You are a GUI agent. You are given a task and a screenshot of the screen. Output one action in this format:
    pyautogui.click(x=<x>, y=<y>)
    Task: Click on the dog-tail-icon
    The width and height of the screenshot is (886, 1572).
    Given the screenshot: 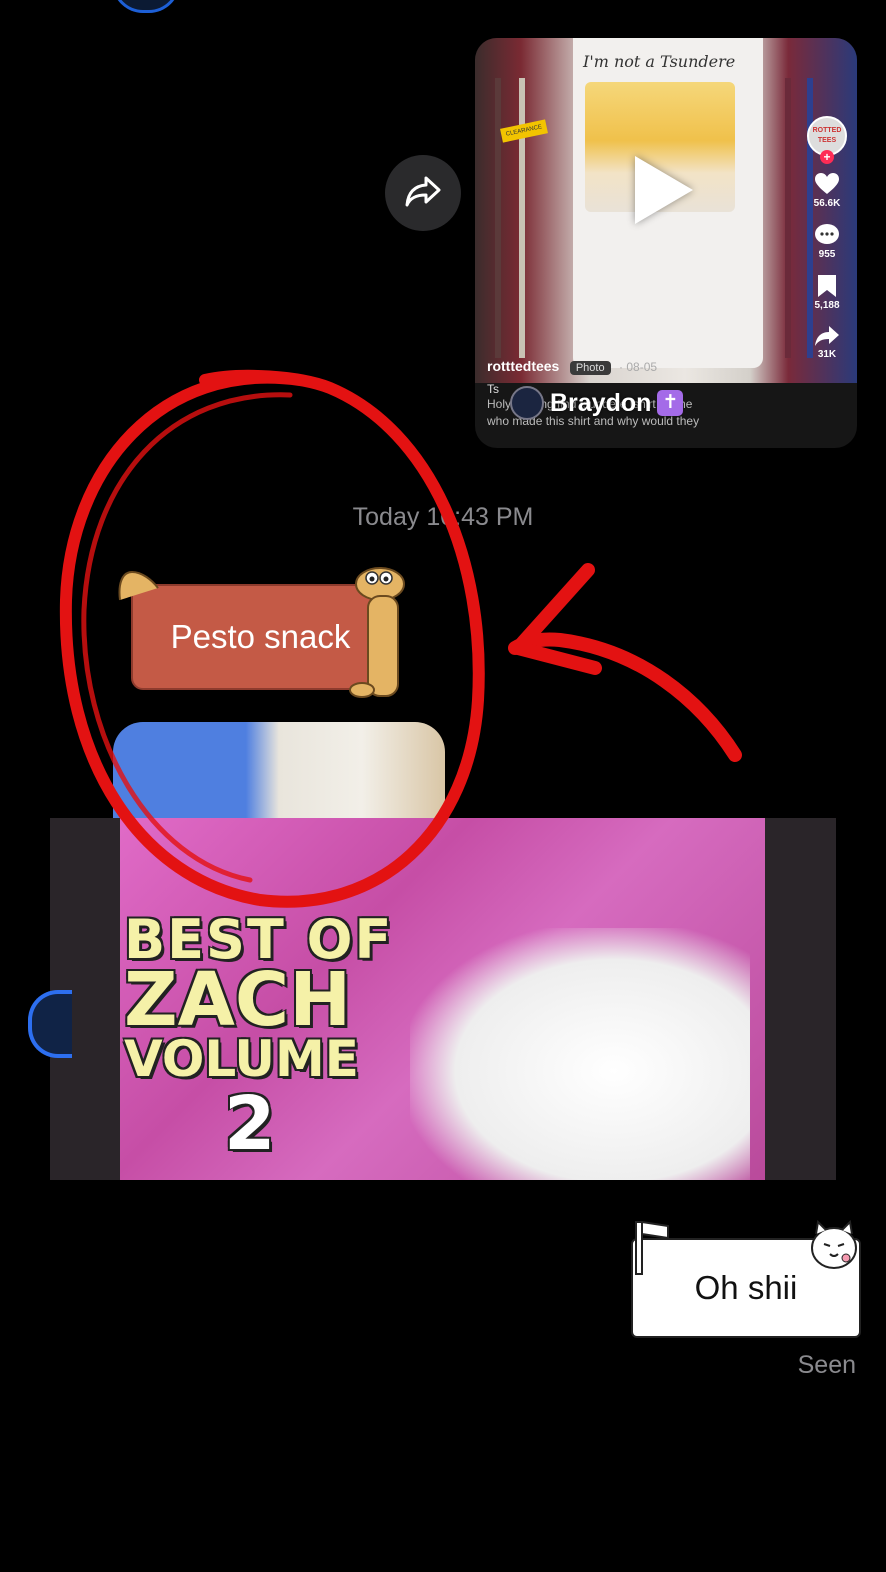 What is the action you would take?
    pyautogui.click(x=138, y=585)
    